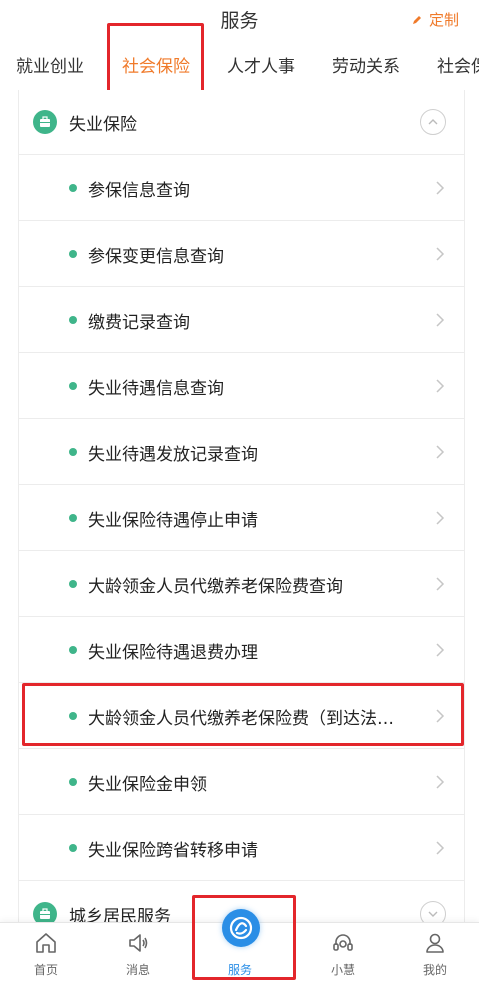 The height and width of the screenshot is (985, 479). I want to click on item-label: 失业保险金申领, so click(147, 785).